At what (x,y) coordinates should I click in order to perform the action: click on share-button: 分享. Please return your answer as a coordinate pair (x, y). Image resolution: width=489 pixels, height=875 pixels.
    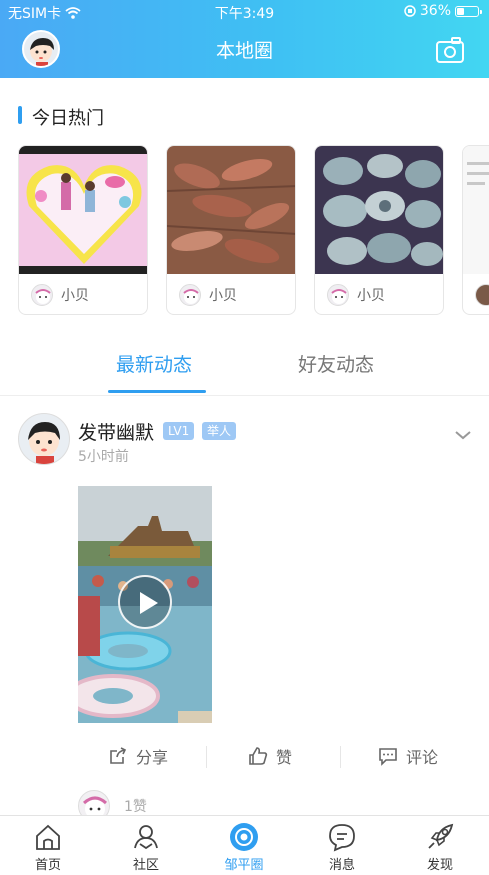
    Looking at the image, I should click on (138, 756).